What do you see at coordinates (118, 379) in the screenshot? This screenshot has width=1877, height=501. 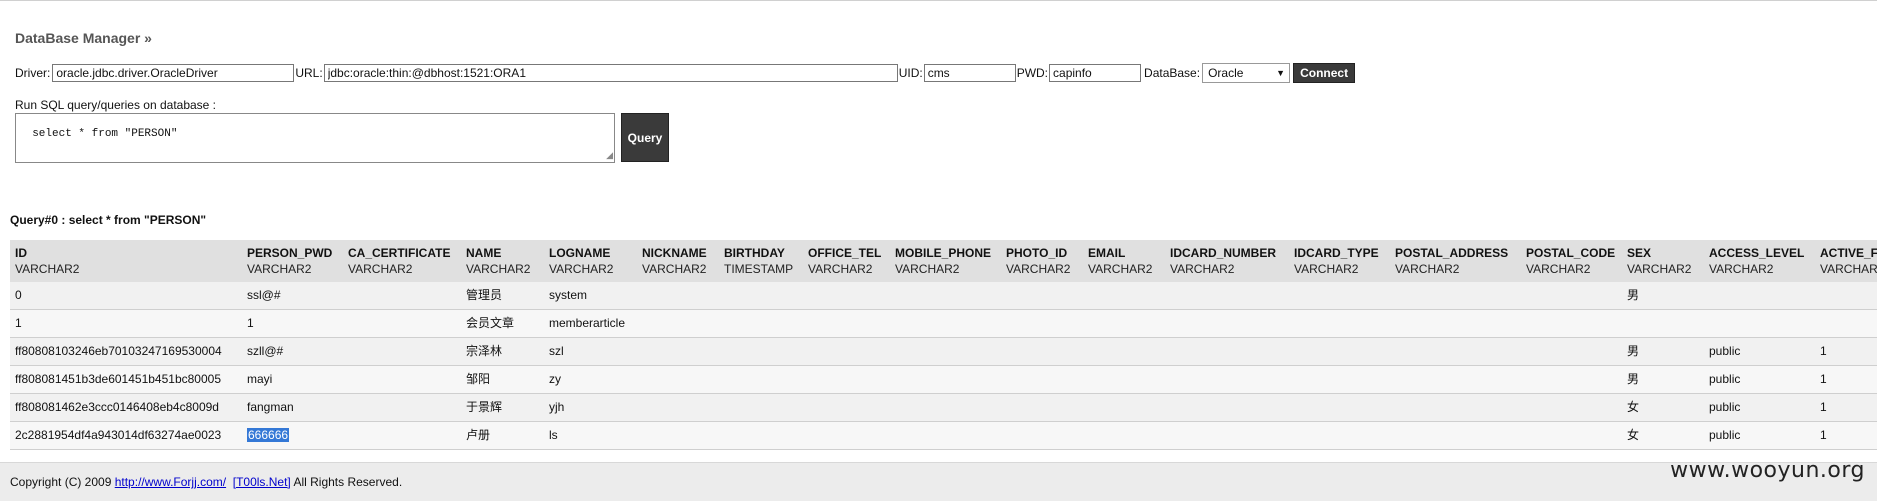 I see `cell-value: ff808081451b3de601451b451bc80005` at bounding box center [118, 379].